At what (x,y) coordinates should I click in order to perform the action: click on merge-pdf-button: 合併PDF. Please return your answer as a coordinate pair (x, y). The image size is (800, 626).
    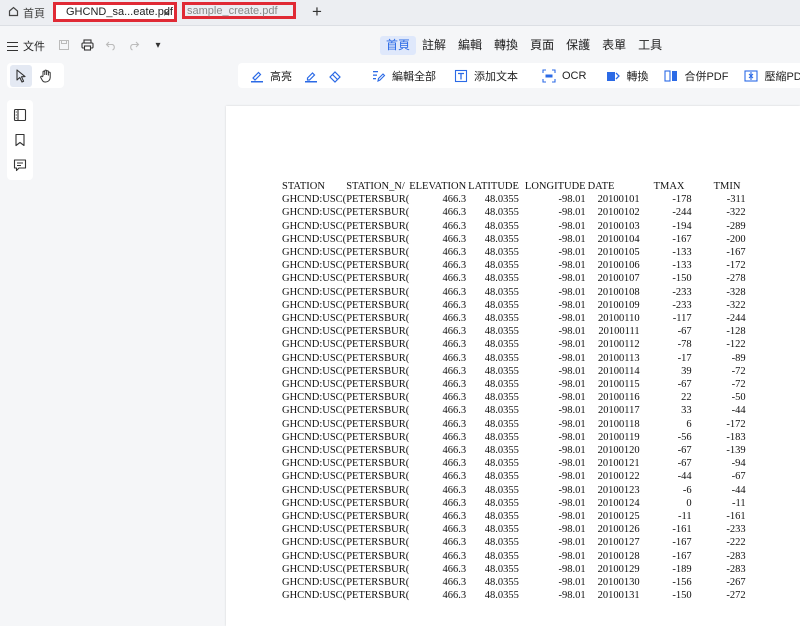
    Looking at the image, I should click on (696, 76).